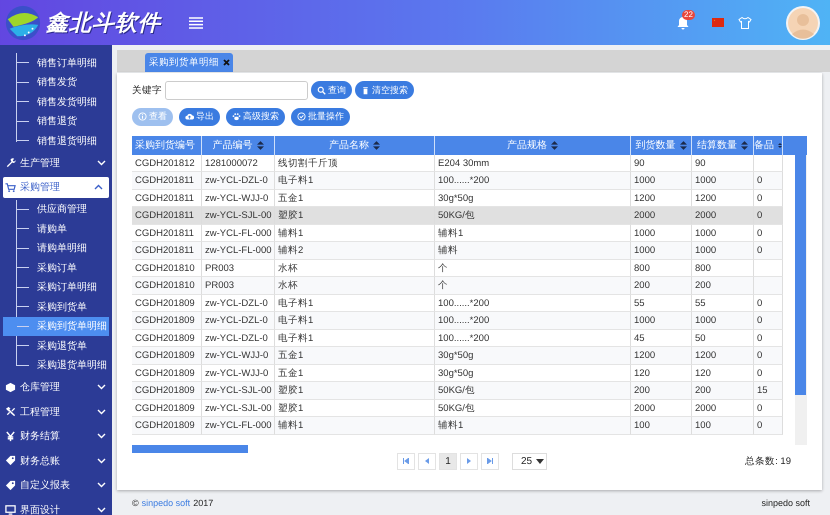 The image size is (830, 515). What do you see at coordinates (56, 412) in the screenshot?
I see `sidebar-group: 工程管理` at bounding box center [56, 412].